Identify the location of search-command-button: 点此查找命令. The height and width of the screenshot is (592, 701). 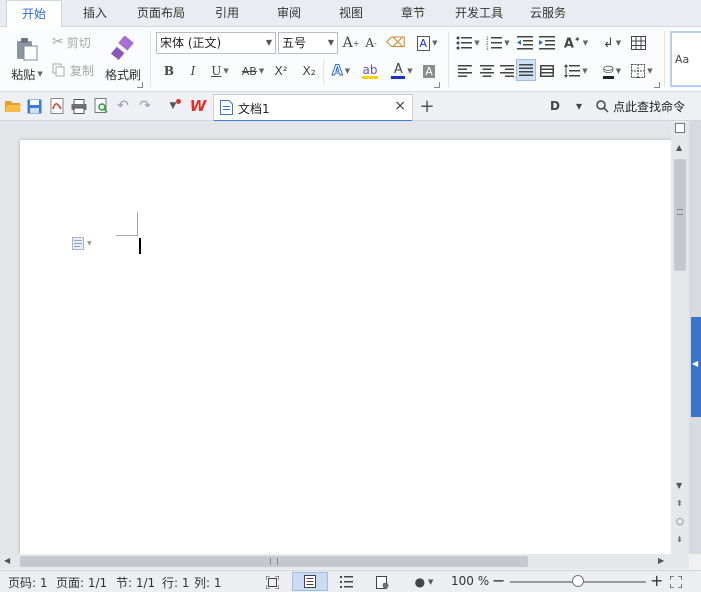
(648, 106).